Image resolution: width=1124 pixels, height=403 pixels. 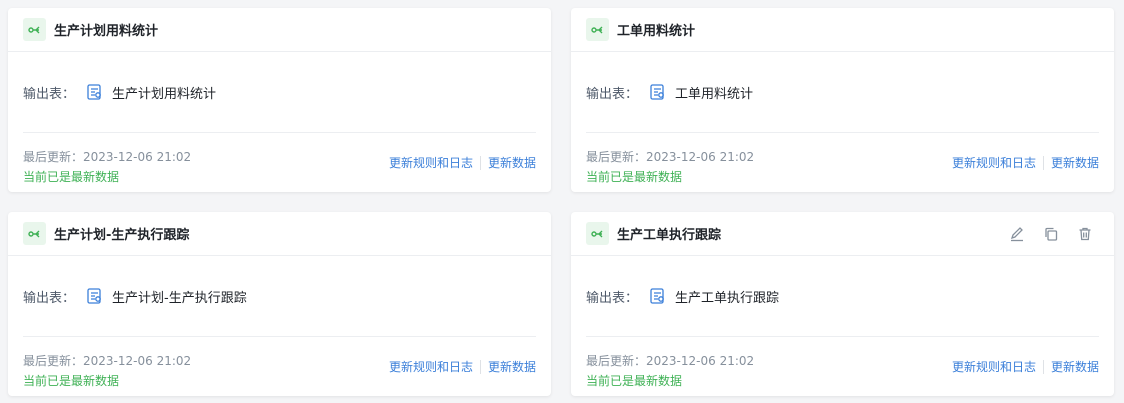 What do you see at coordinates (842, 30) in the screenshot?
I see `card-header: 工单用料统计` at bounding box center [842, 30].